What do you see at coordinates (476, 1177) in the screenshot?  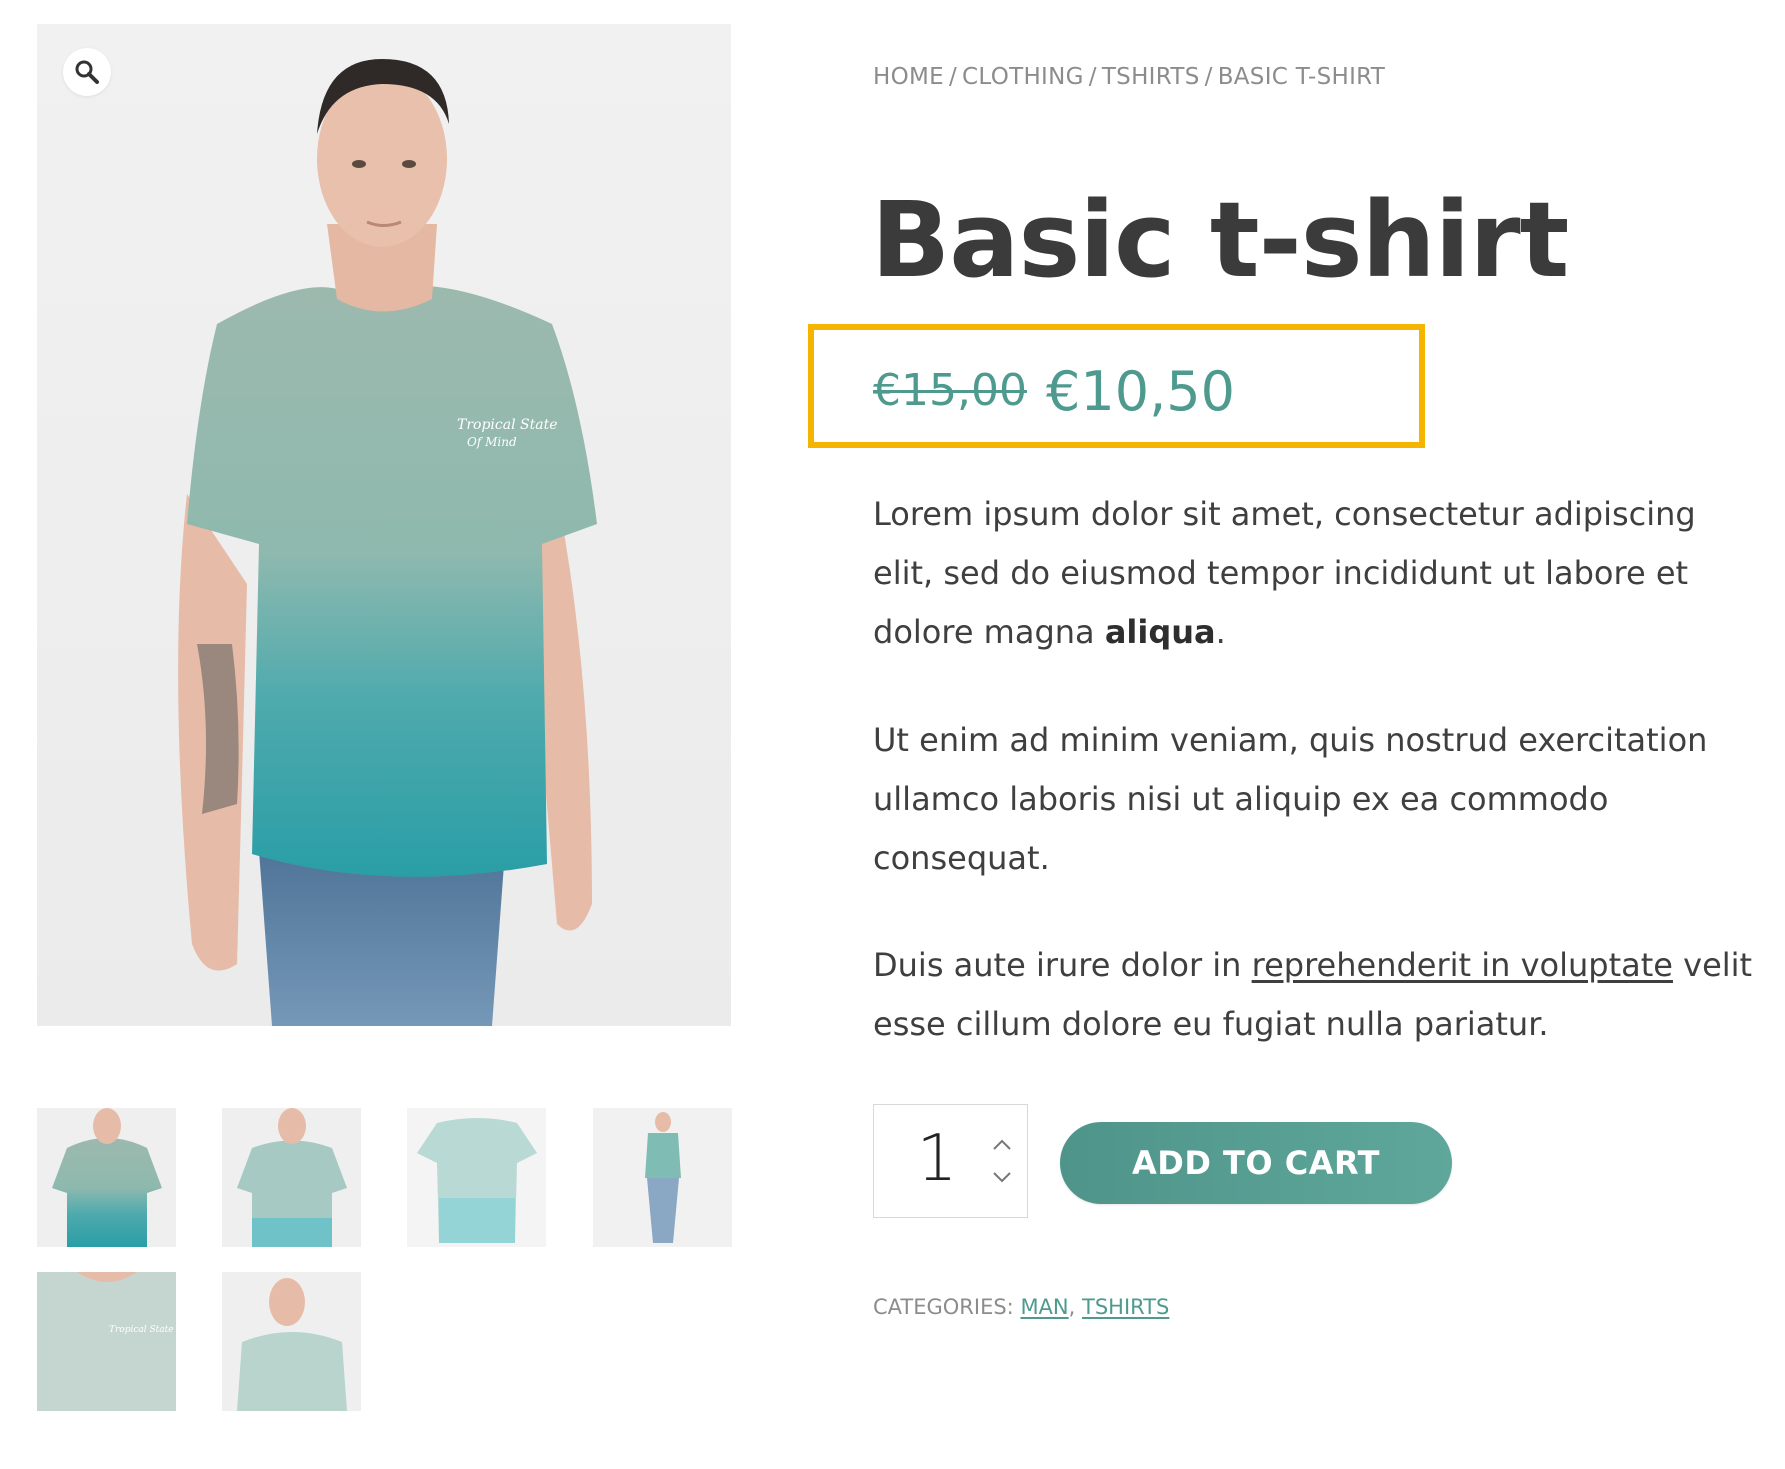 I see `thumbnail-flat-shirt` at bounding box center [476, 1177].